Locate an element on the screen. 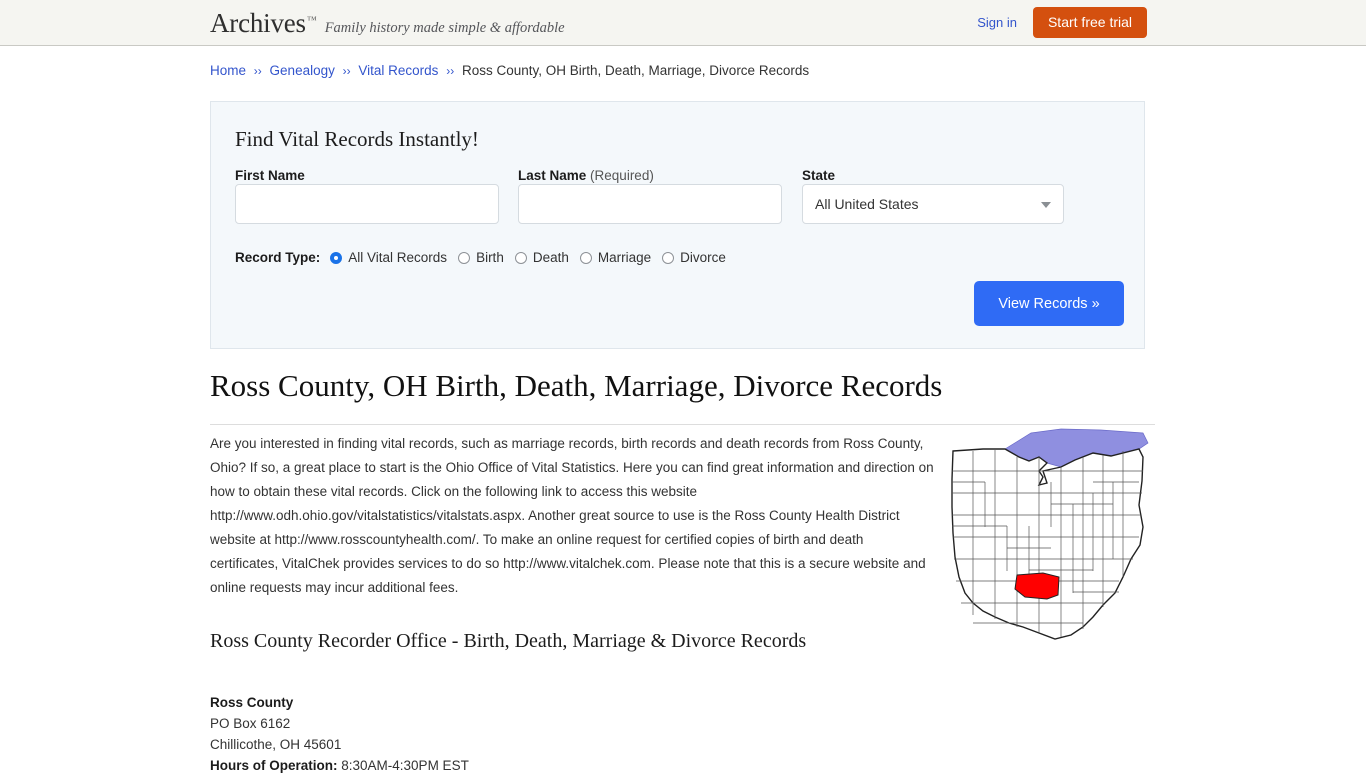 The height and width of the screenshot is (776, 1366). radio-birth: Birth is located at coordinates (481, 257).